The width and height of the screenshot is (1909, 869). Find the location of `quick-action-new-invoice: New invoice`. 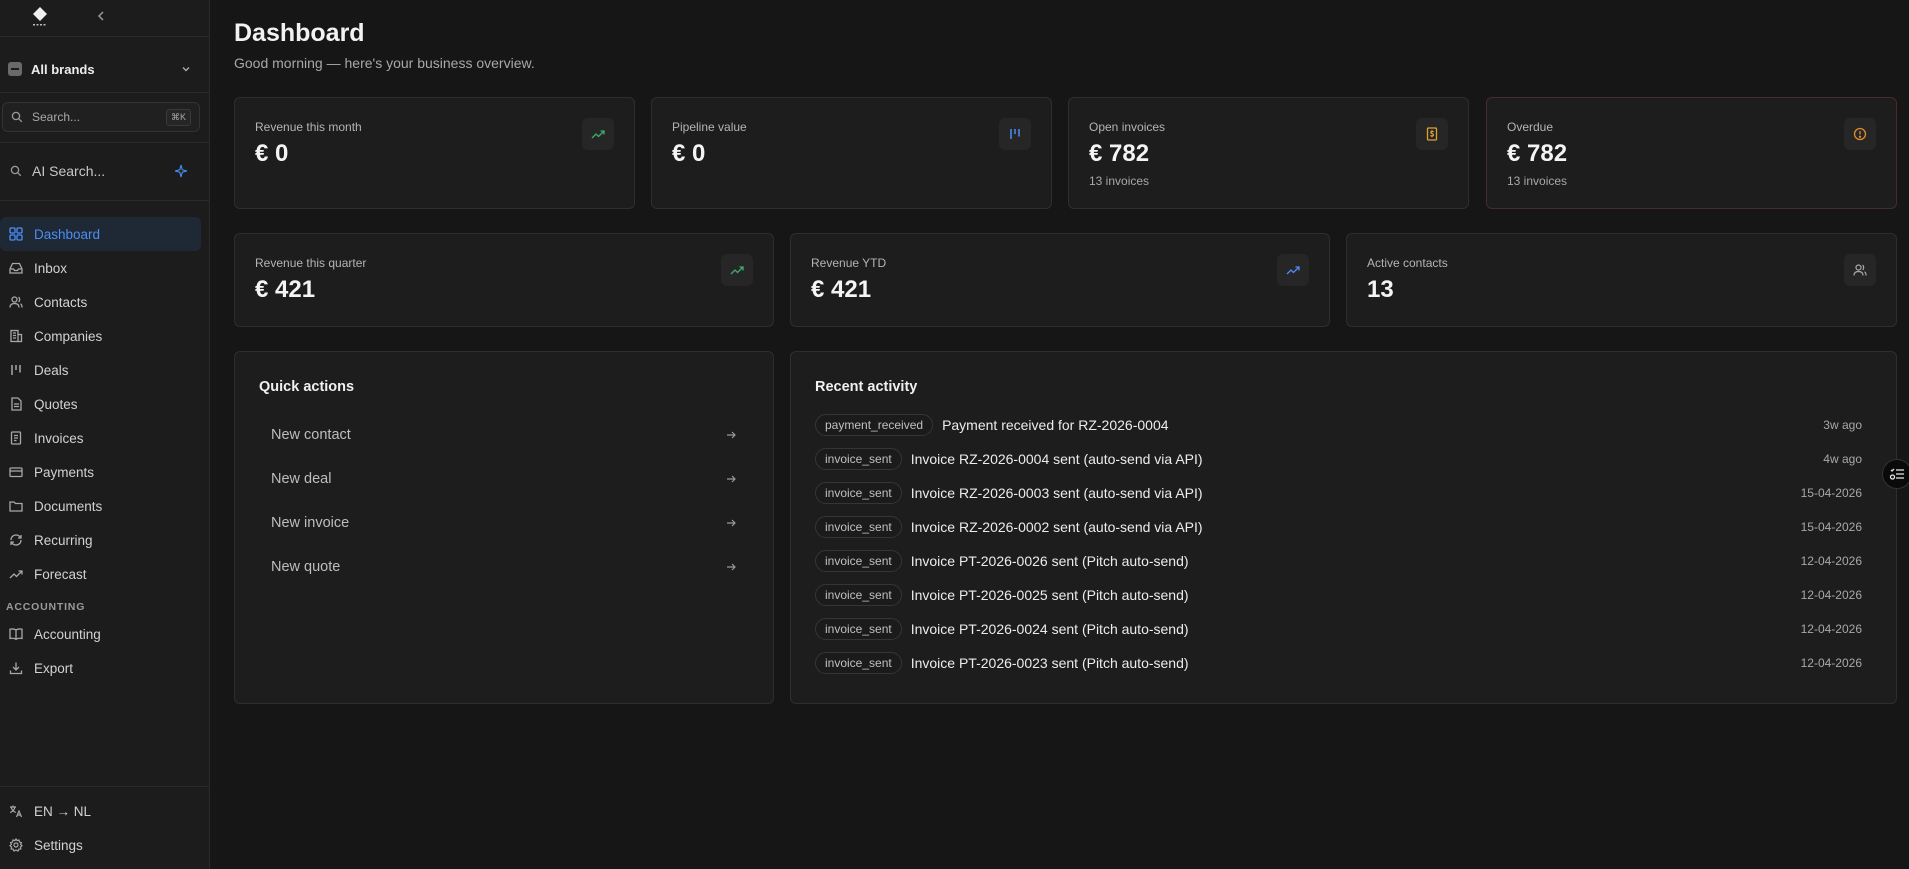

quick-action-new-invoice: New invoice is located at coordinates (504, 523).